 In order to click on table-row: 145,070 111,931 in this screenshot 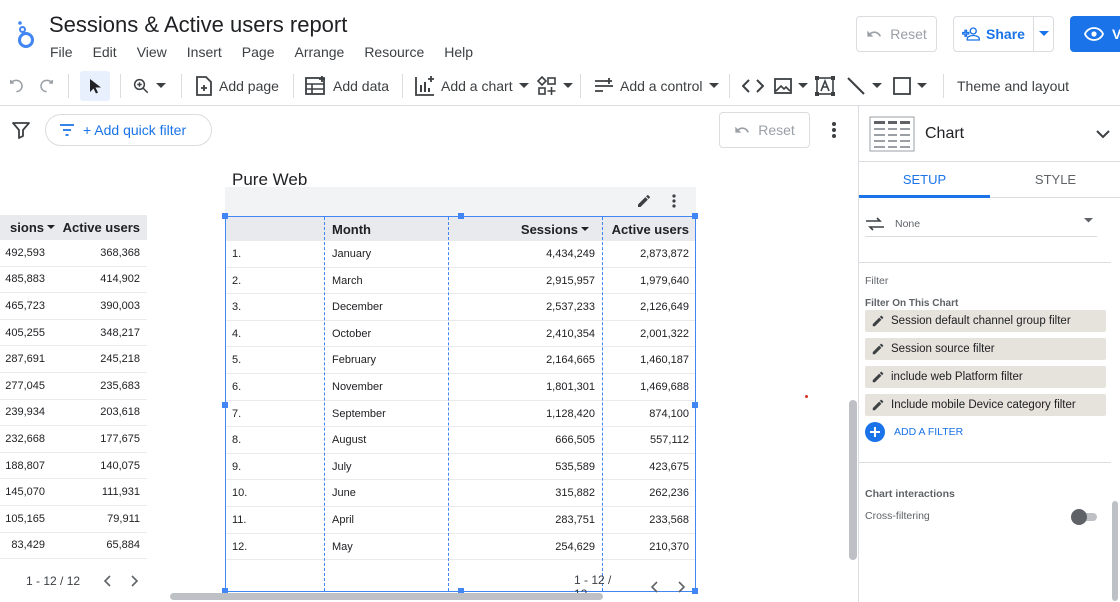, I will do `click(73, 492)`.